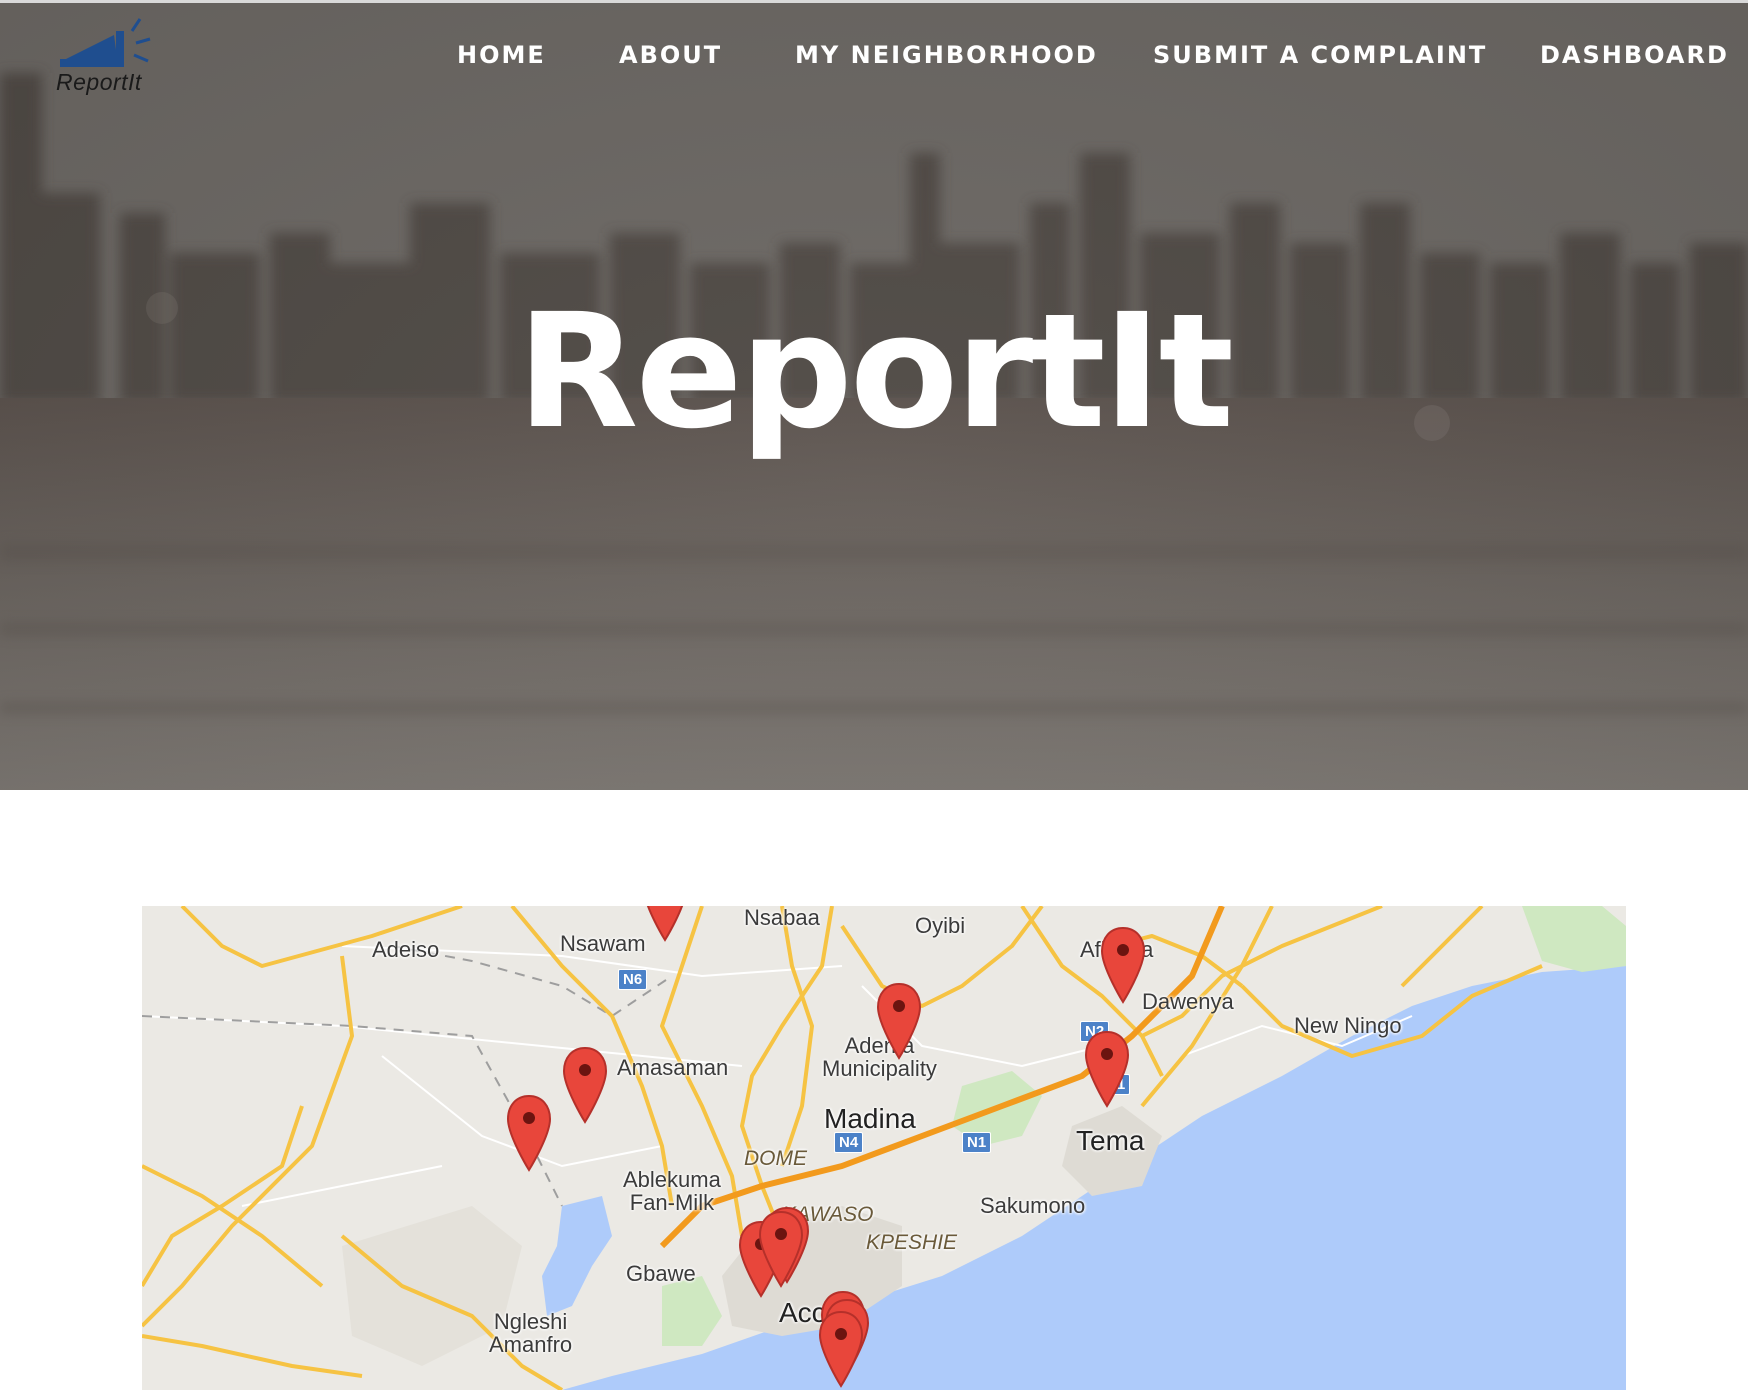 Image resolution: width=1748 pixels, height=1390 pixels. I want to click on map-place-label: Ngleshi Amanfro, so click(531, 1333).